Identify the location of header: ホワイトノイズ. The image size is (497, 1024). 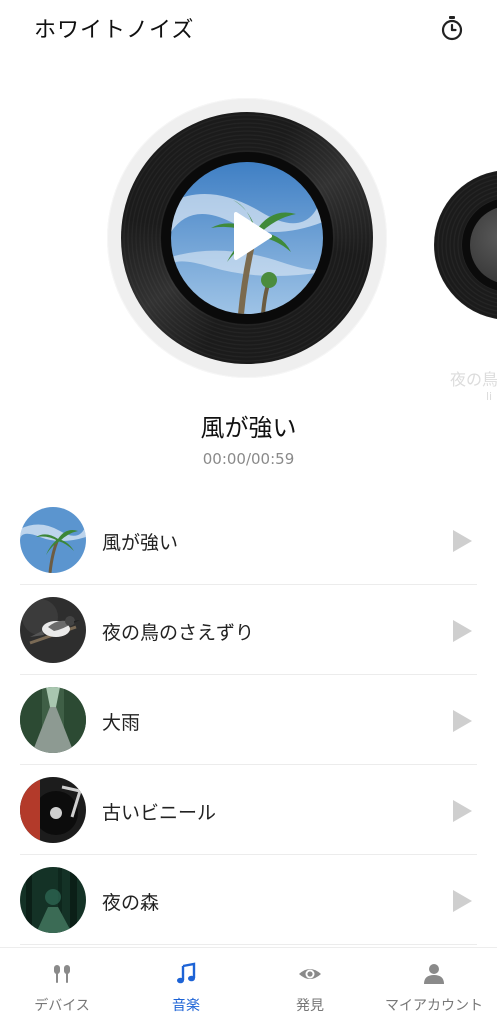
(248, 30).